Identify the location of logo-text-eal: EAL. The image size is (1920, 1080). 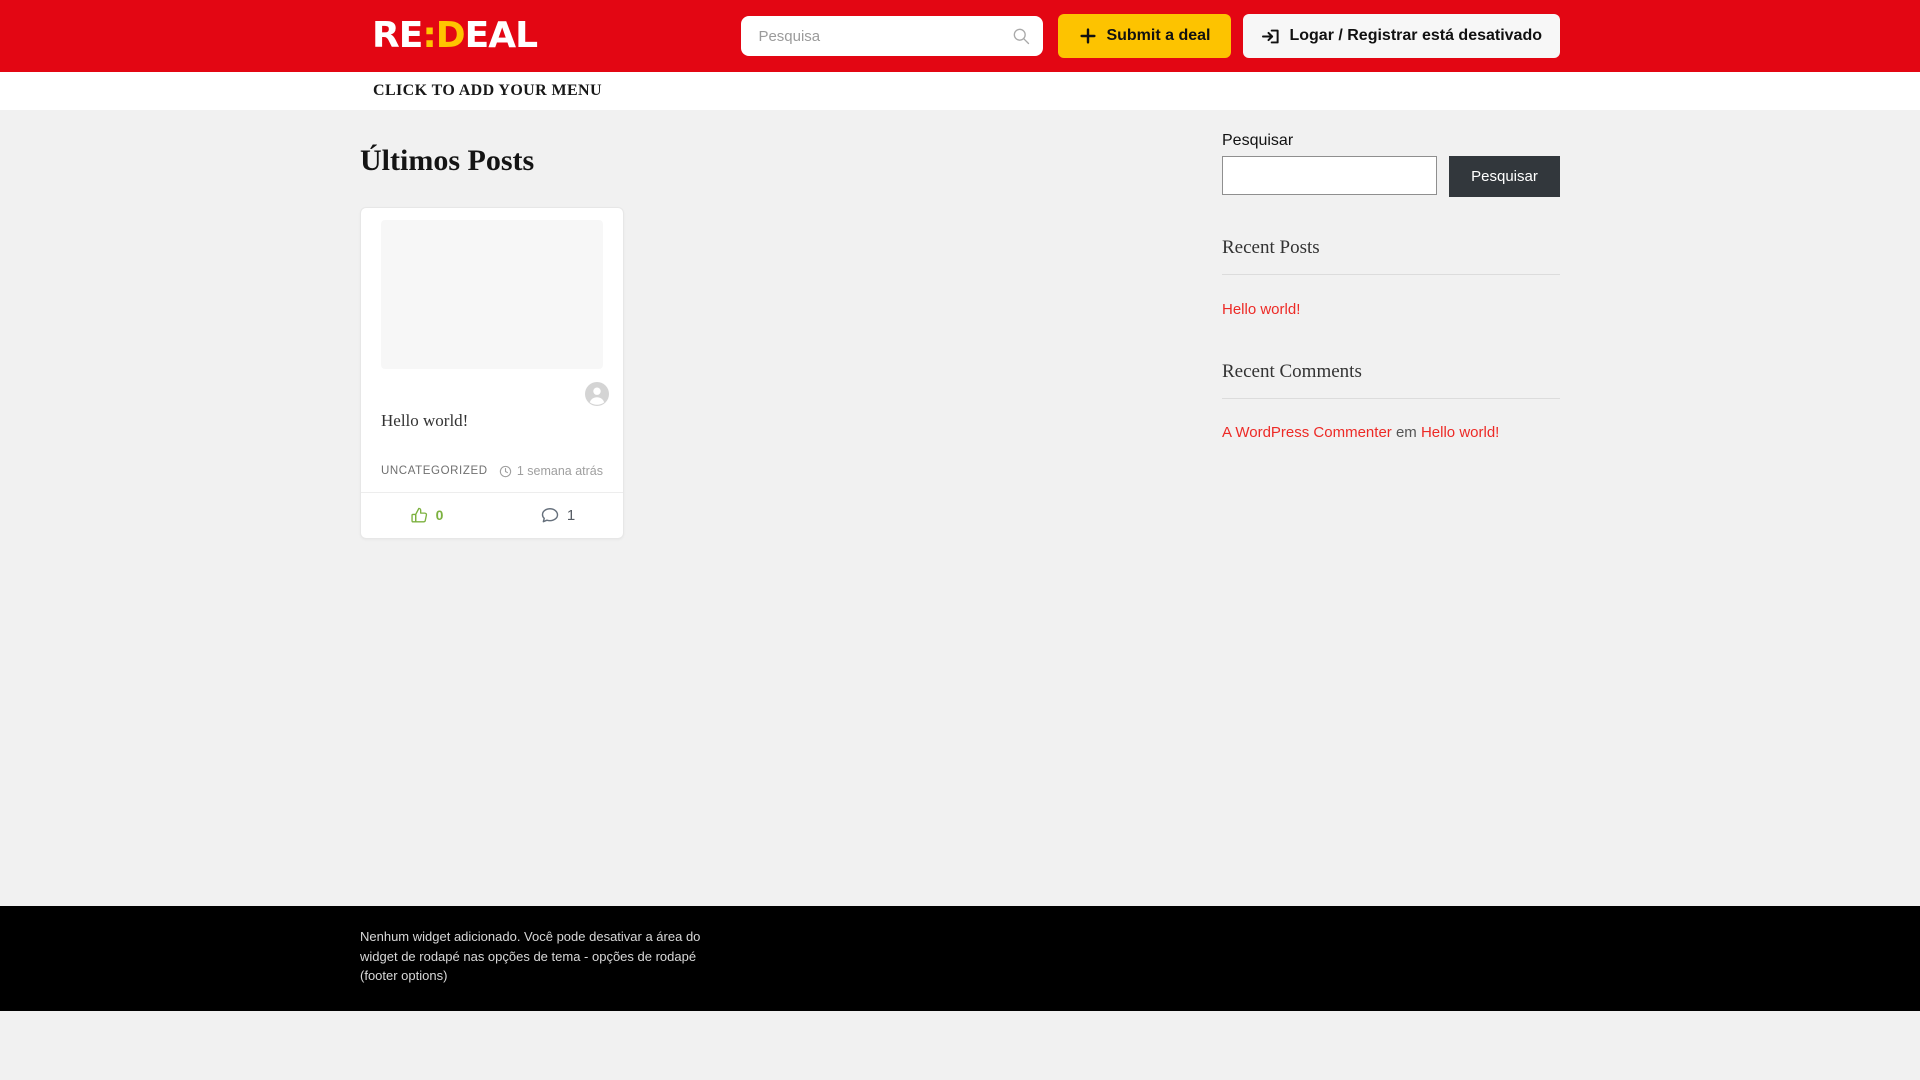
(501, 35).